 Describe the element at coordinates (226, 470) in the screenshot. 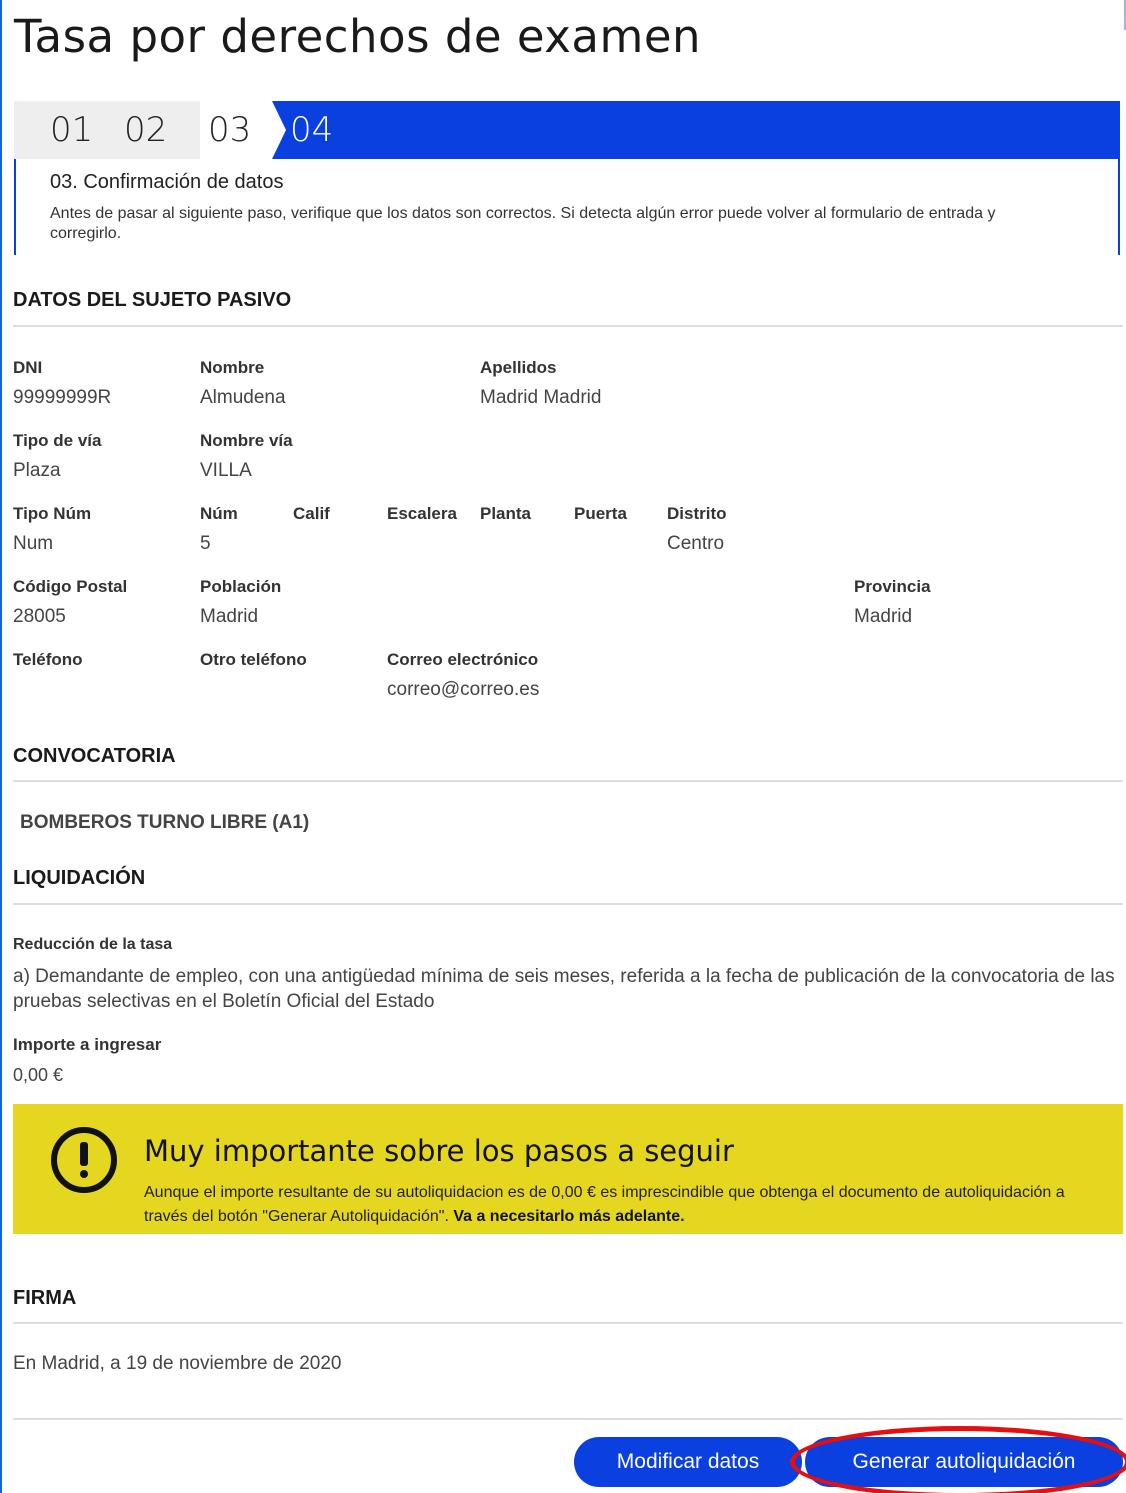

I see `nombre-via-value: VILLA` at that location.